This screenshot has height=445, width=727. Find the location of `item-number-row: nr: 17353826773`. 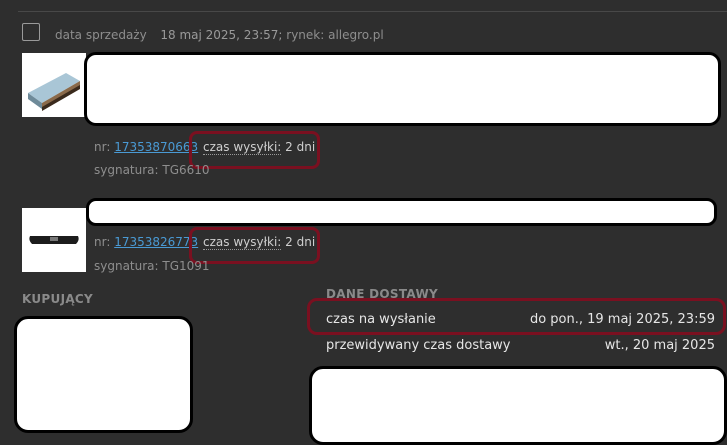

item-number-row: nr: 17353826773 is located at coordinates (146, 242).